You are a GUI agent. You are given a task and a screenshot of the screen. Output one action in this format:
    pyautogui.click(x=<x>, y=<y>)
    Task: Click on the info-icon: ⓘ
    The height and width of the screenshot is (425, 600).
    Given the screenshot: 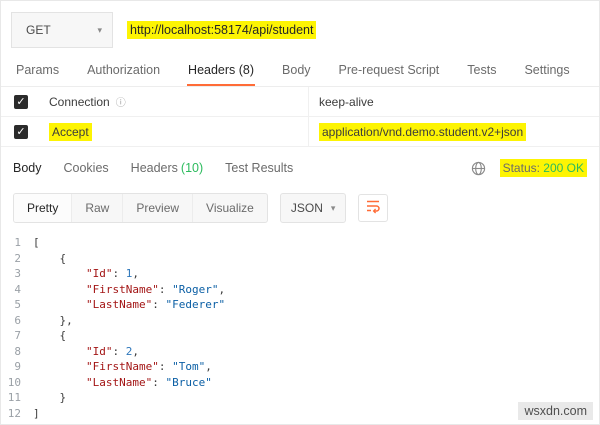 What is the action you would take?
    pyautogui.click(x=120, y=103)
    